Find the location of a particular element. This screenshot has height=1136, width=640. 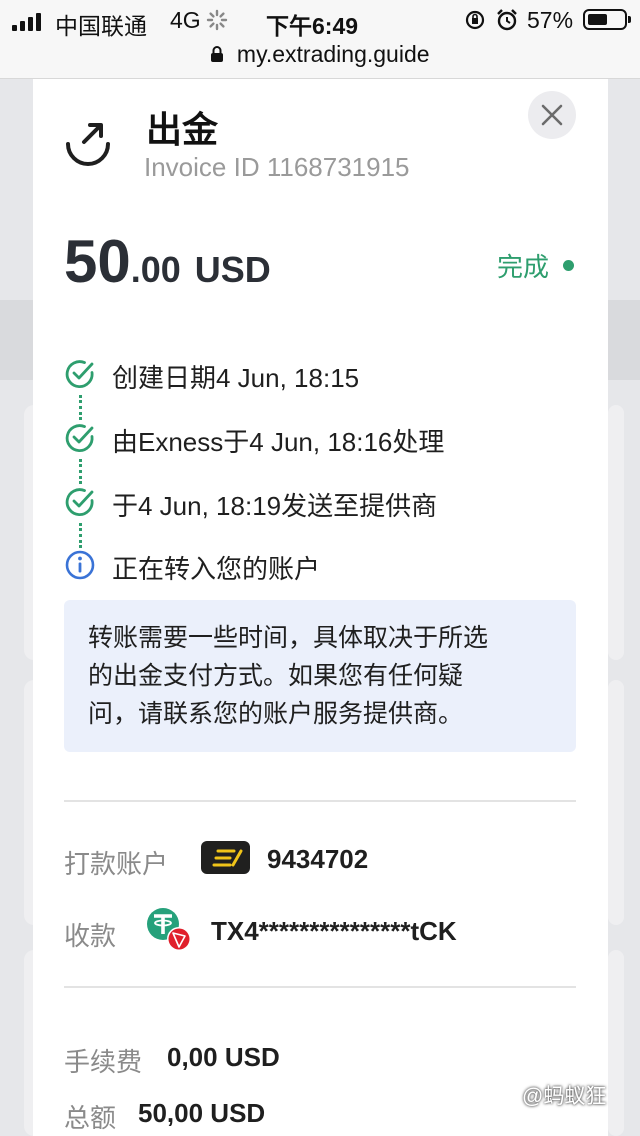

timeline-step: 由Exness于4 Jun, 18:16处理 is located at coordinates (278, 442).